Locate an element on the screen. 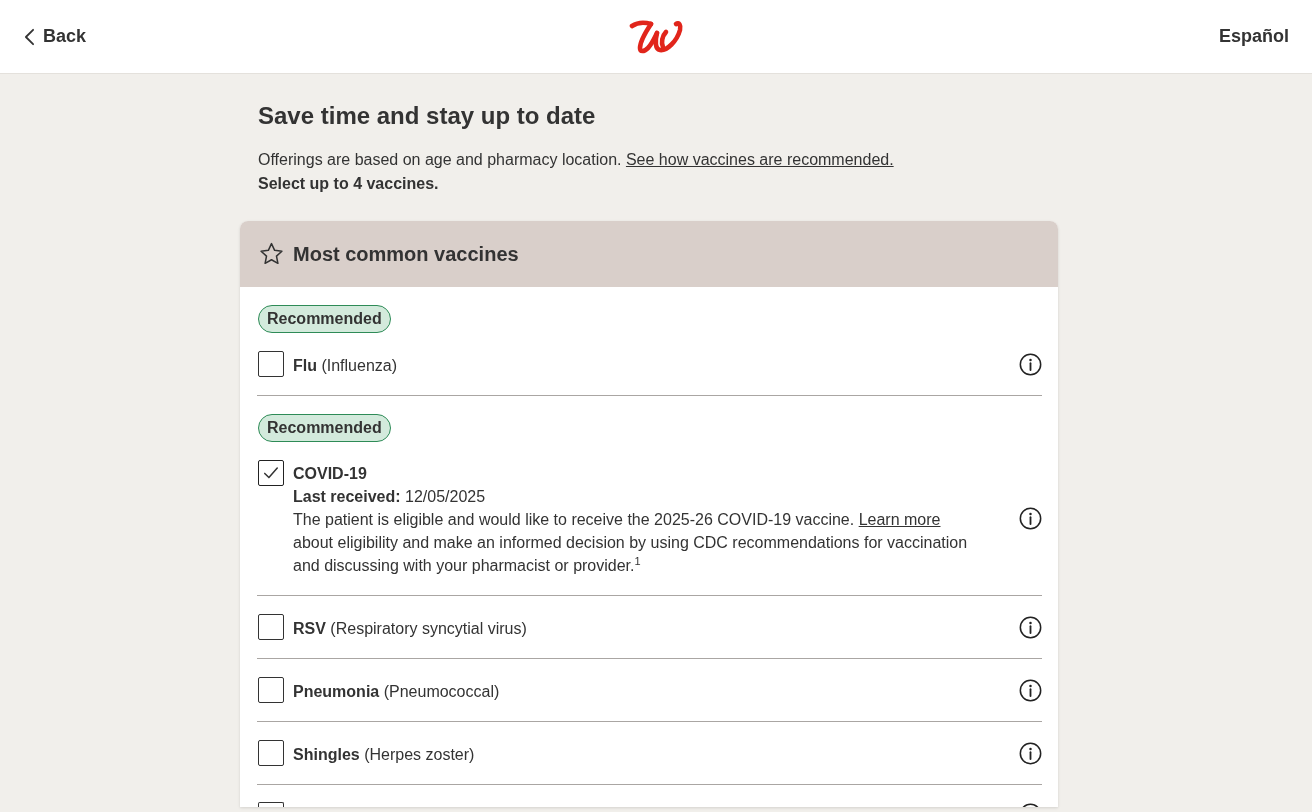 The height and width of the screenshot is (812, 1312). recommendation-link: See how vaccines are recommended. is located at coordinates (759, 159).